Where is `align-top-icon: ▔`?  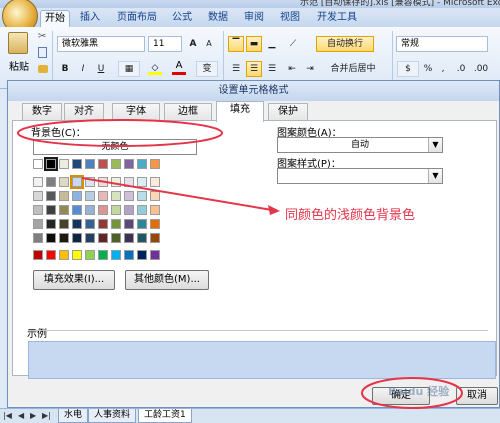 align-top-icon: ▔ is located at coordinates (236, 44).